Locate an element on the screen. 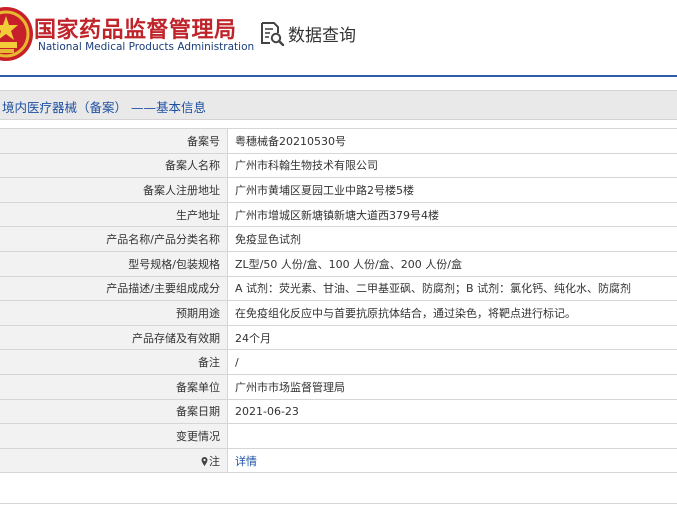 The height and width of the screenshot is (511, 677). row-label: 产品名称/产品分类名称 is located at coordinates (114, 239).